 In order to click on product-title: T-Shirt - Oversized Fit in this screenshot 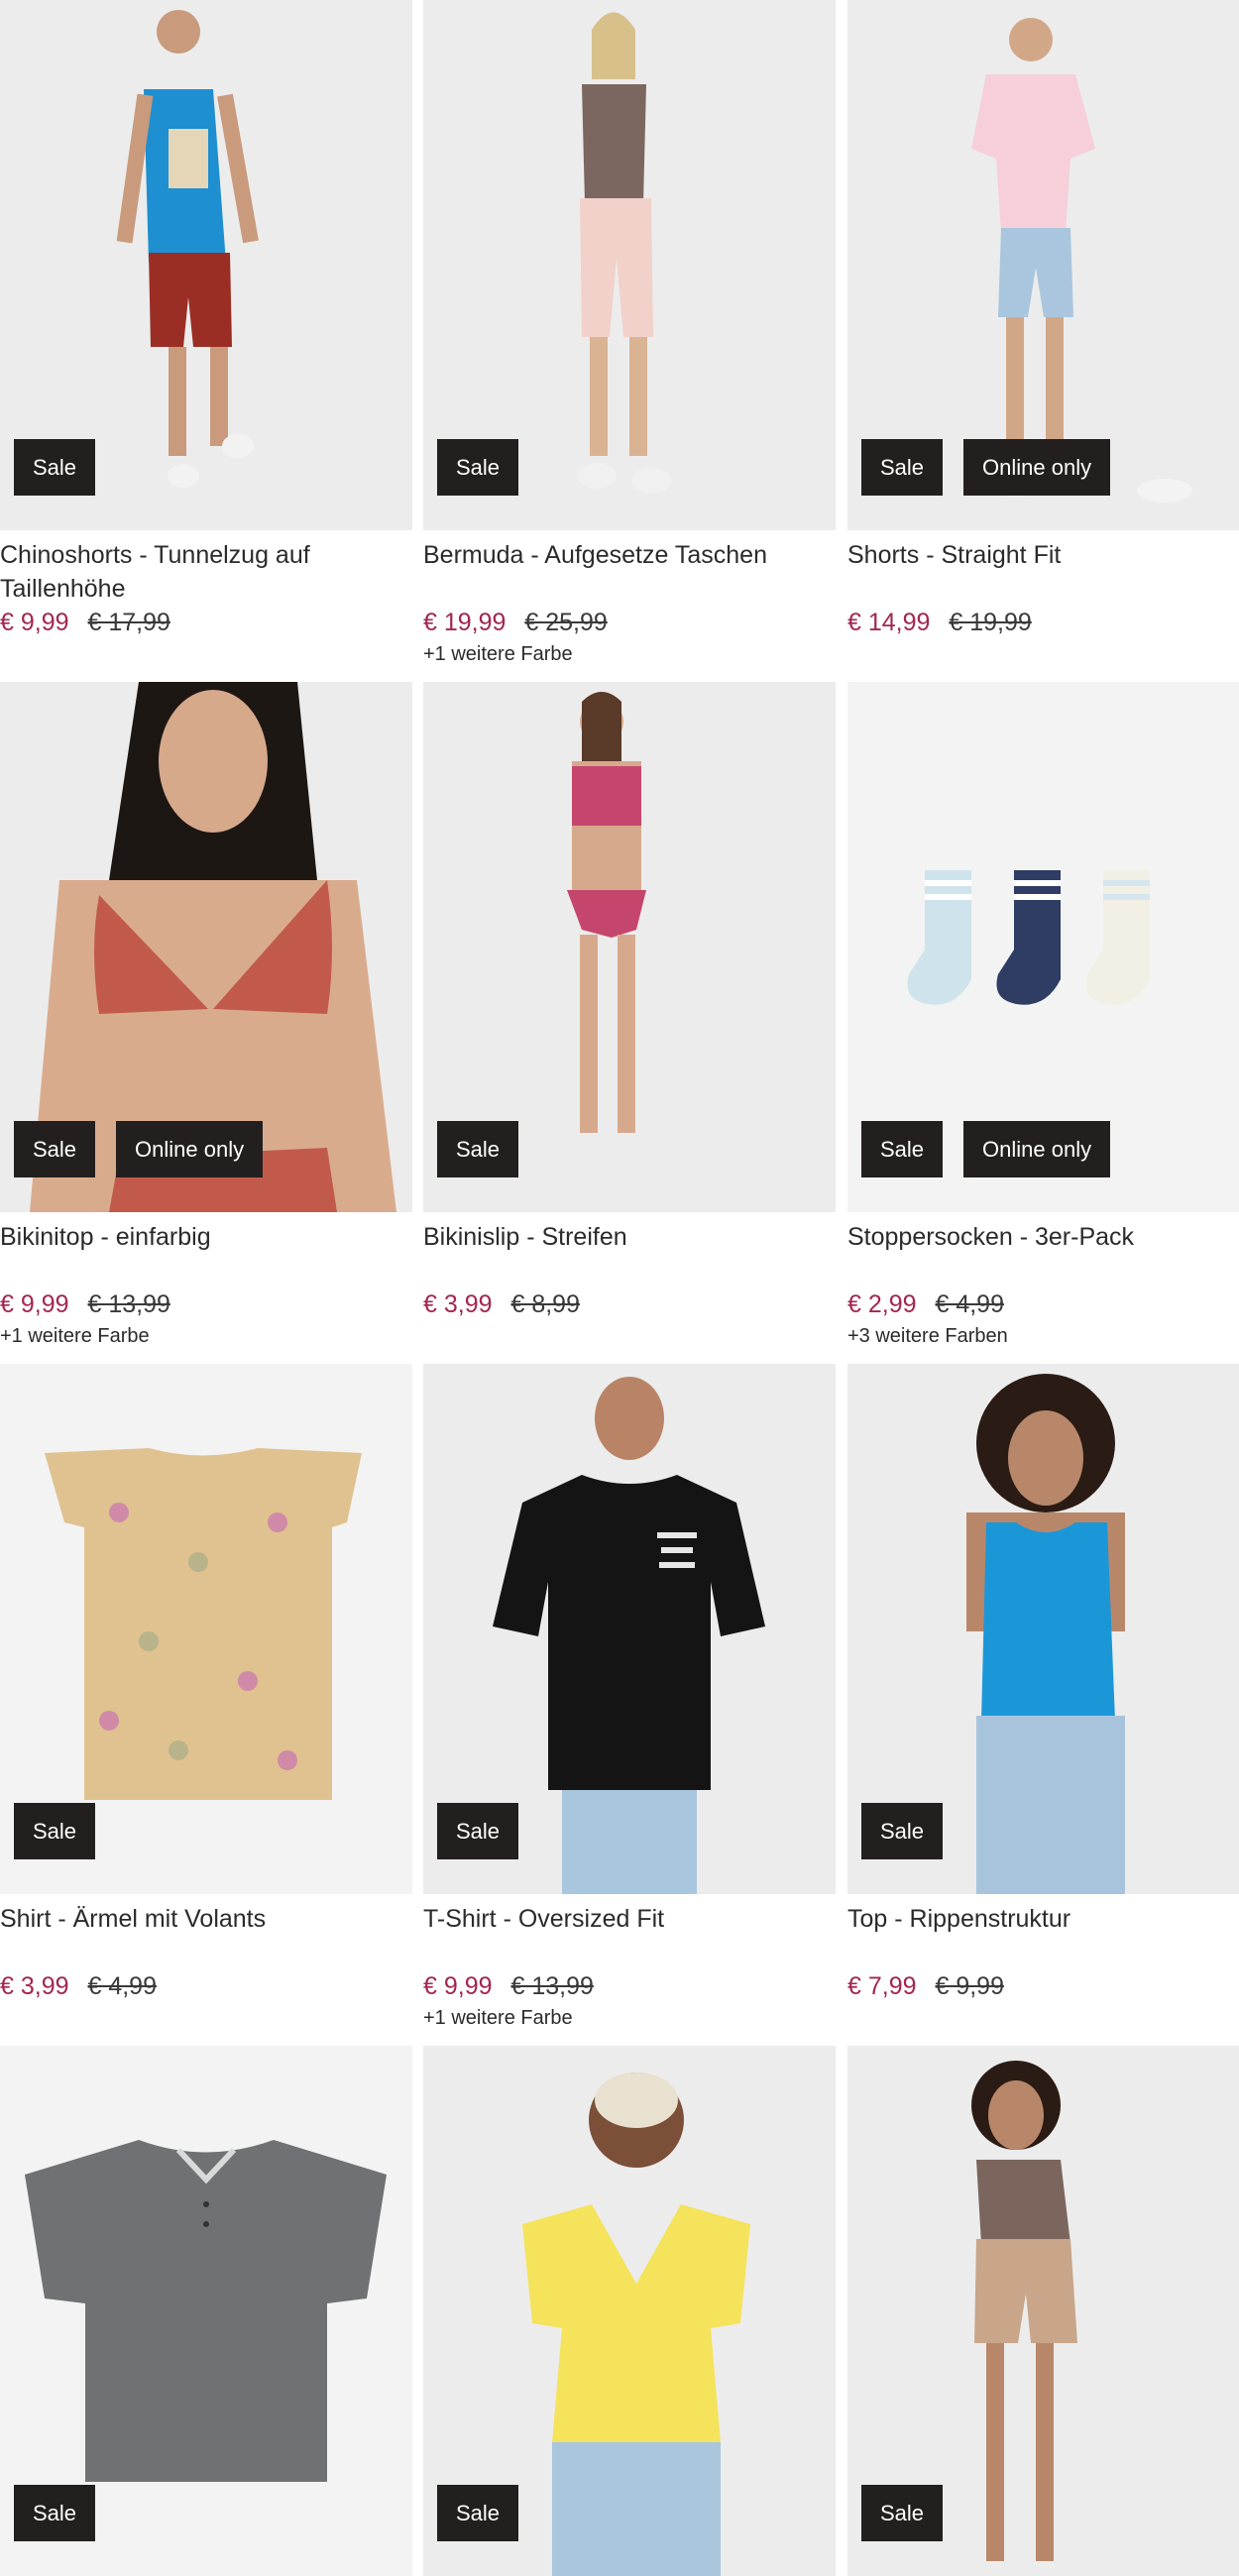, I will do `click(629, 1935)`.